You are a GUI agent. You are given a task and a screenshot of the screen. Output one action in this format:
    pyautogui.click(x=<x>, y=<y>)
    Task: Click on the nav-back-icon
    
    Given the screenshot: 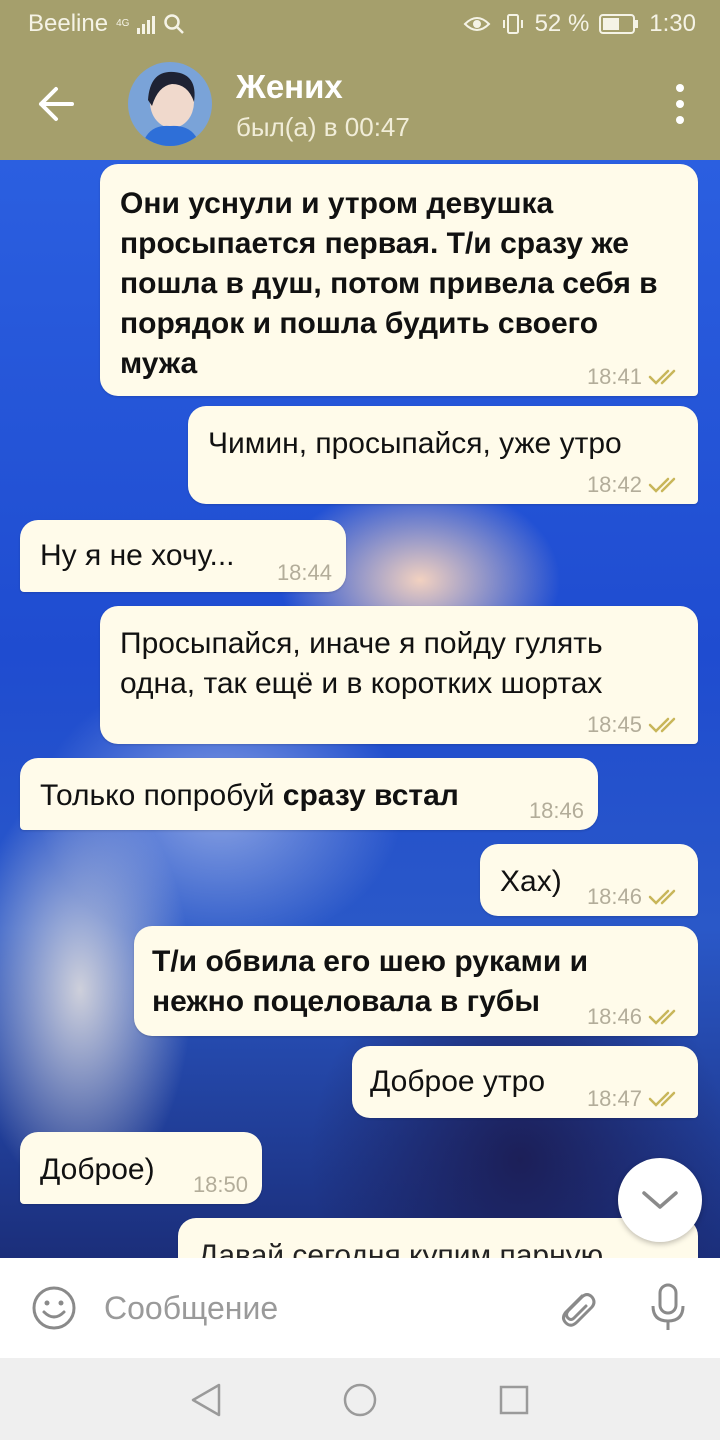 What is the action you would take?
    pyautogui.click(x=206, y=1400)
    